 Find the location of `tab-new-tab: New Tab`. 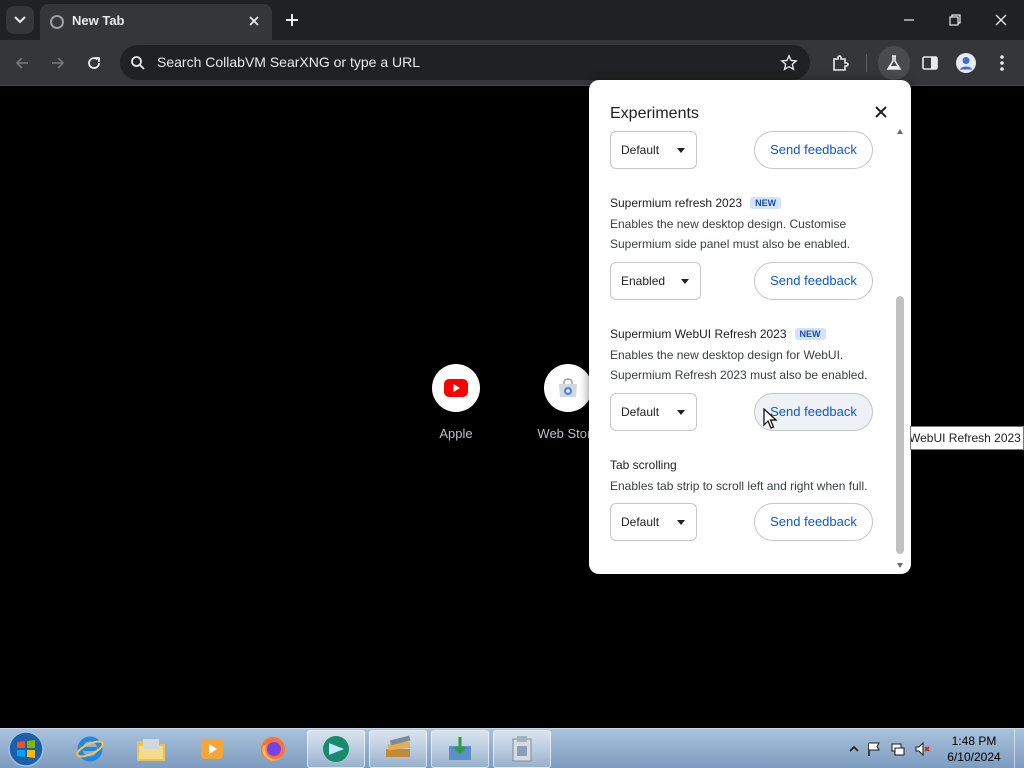

tab-new-tab: New Tab is located at coordinates (156, 22).